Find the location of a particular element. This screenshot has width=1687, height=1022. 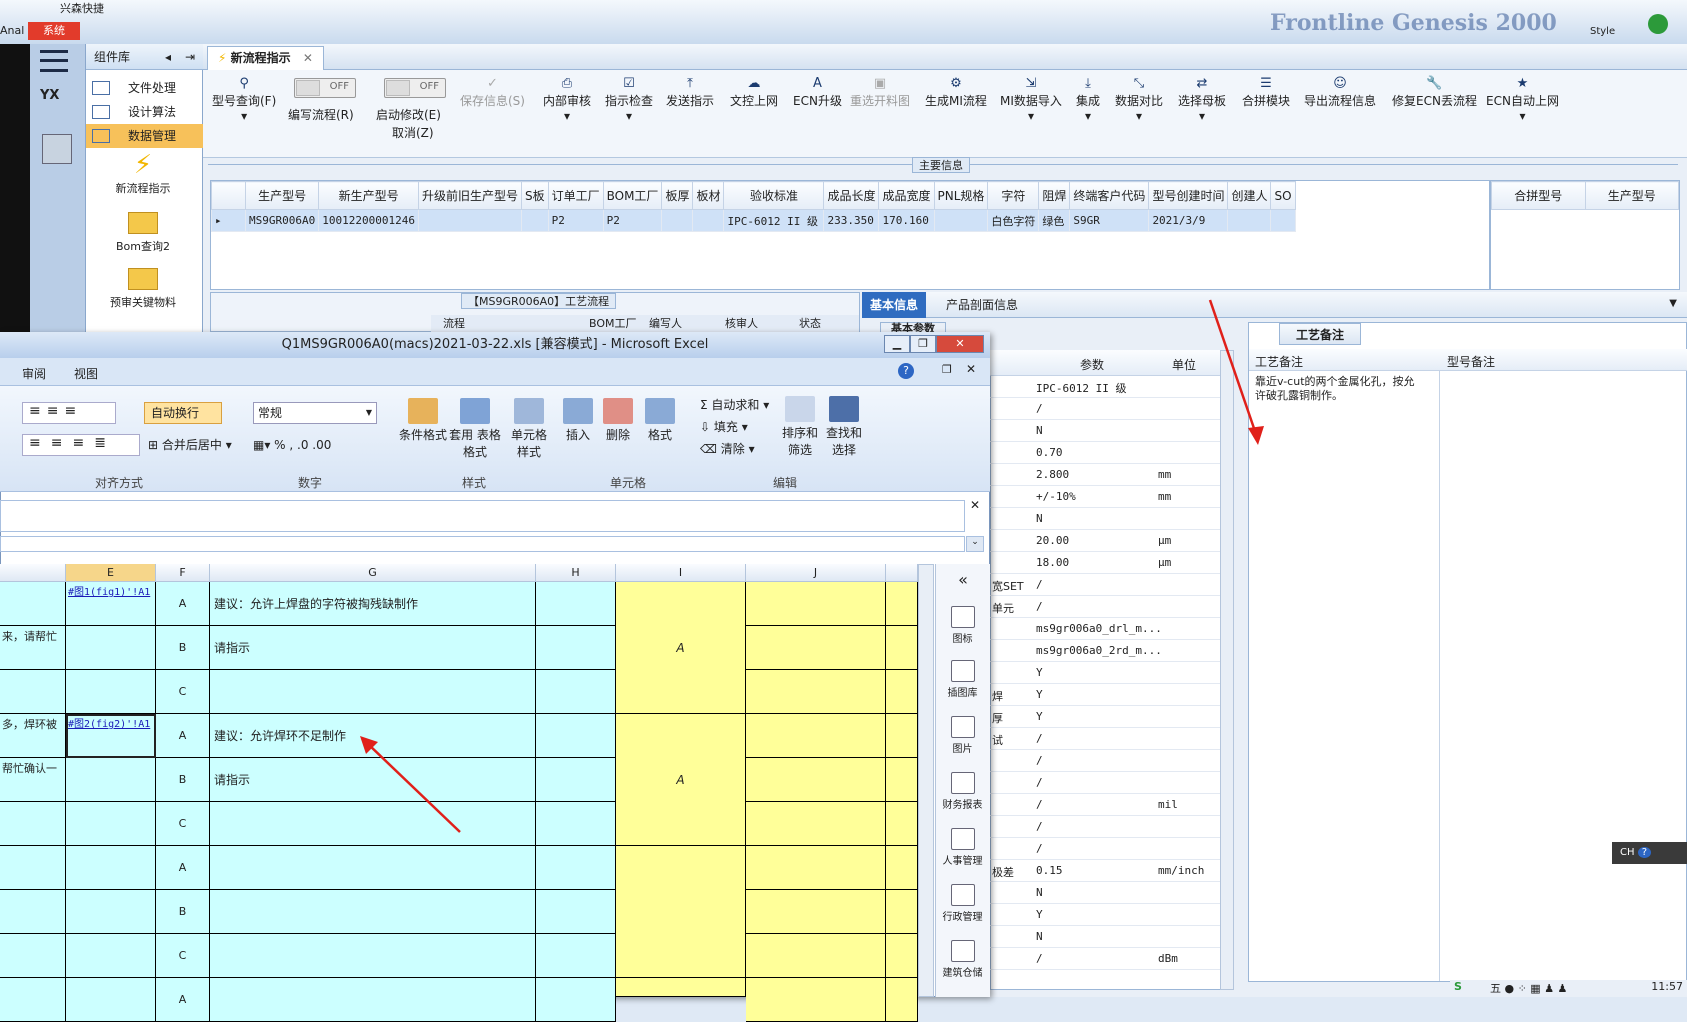

formula-input is located at coordinates (482, 544).